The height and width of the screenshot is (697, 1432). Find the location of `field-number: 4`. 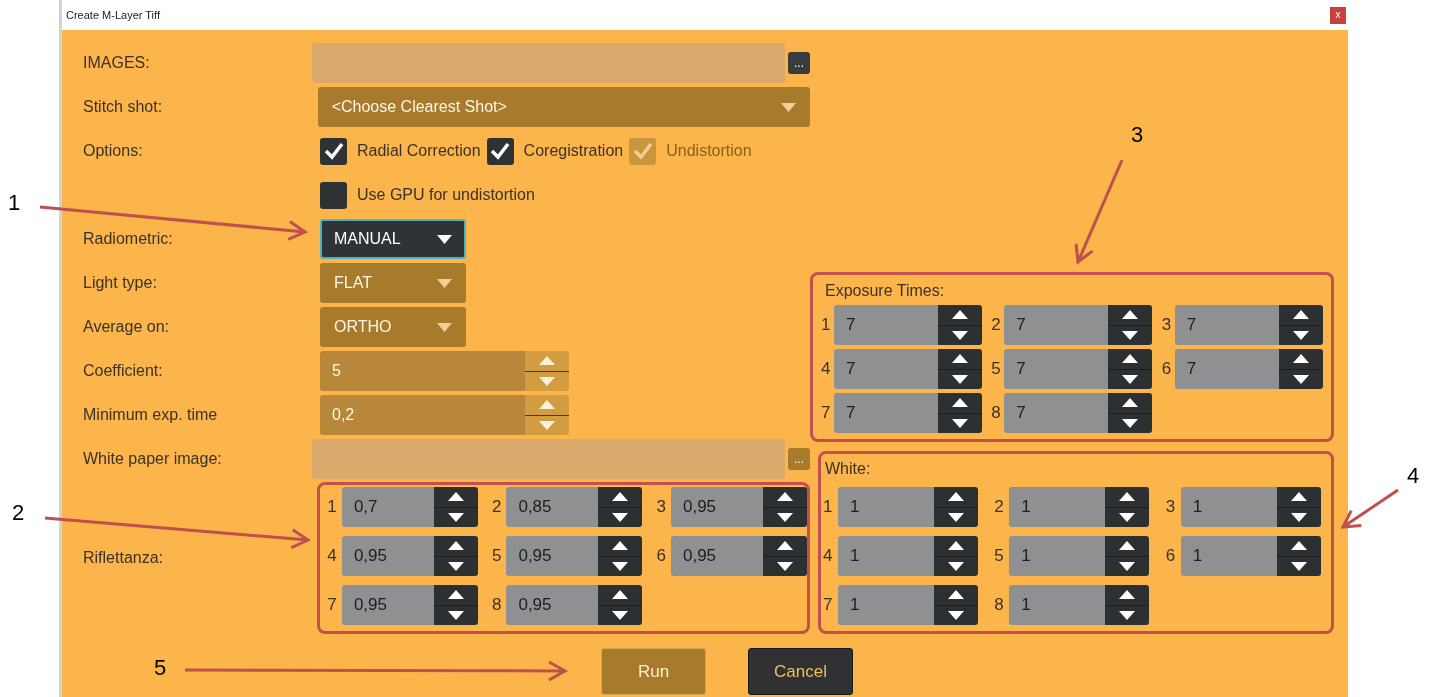

field-number: 4 is located at coordinates (826, 369).